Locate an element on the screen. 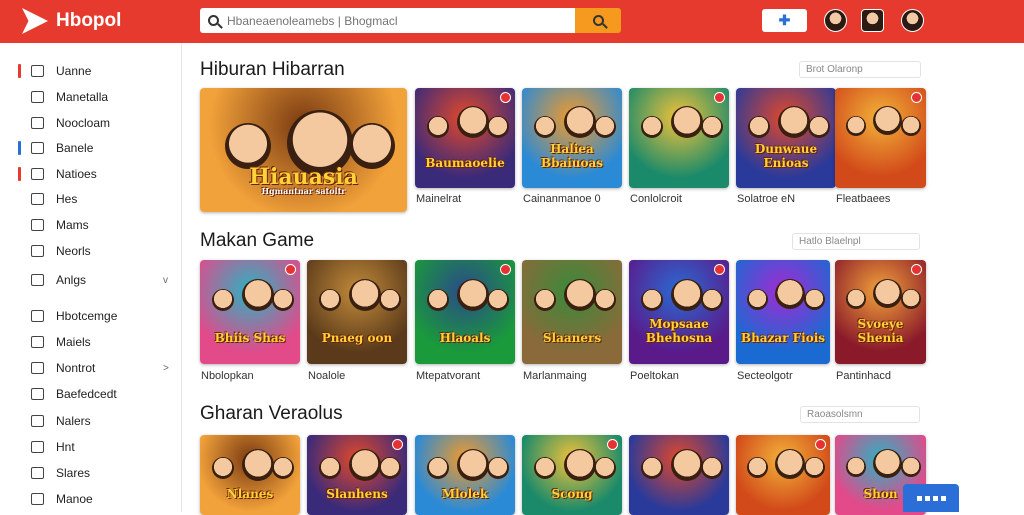  game-card: Svoeye Shenia is located at coordinates (880, 312).